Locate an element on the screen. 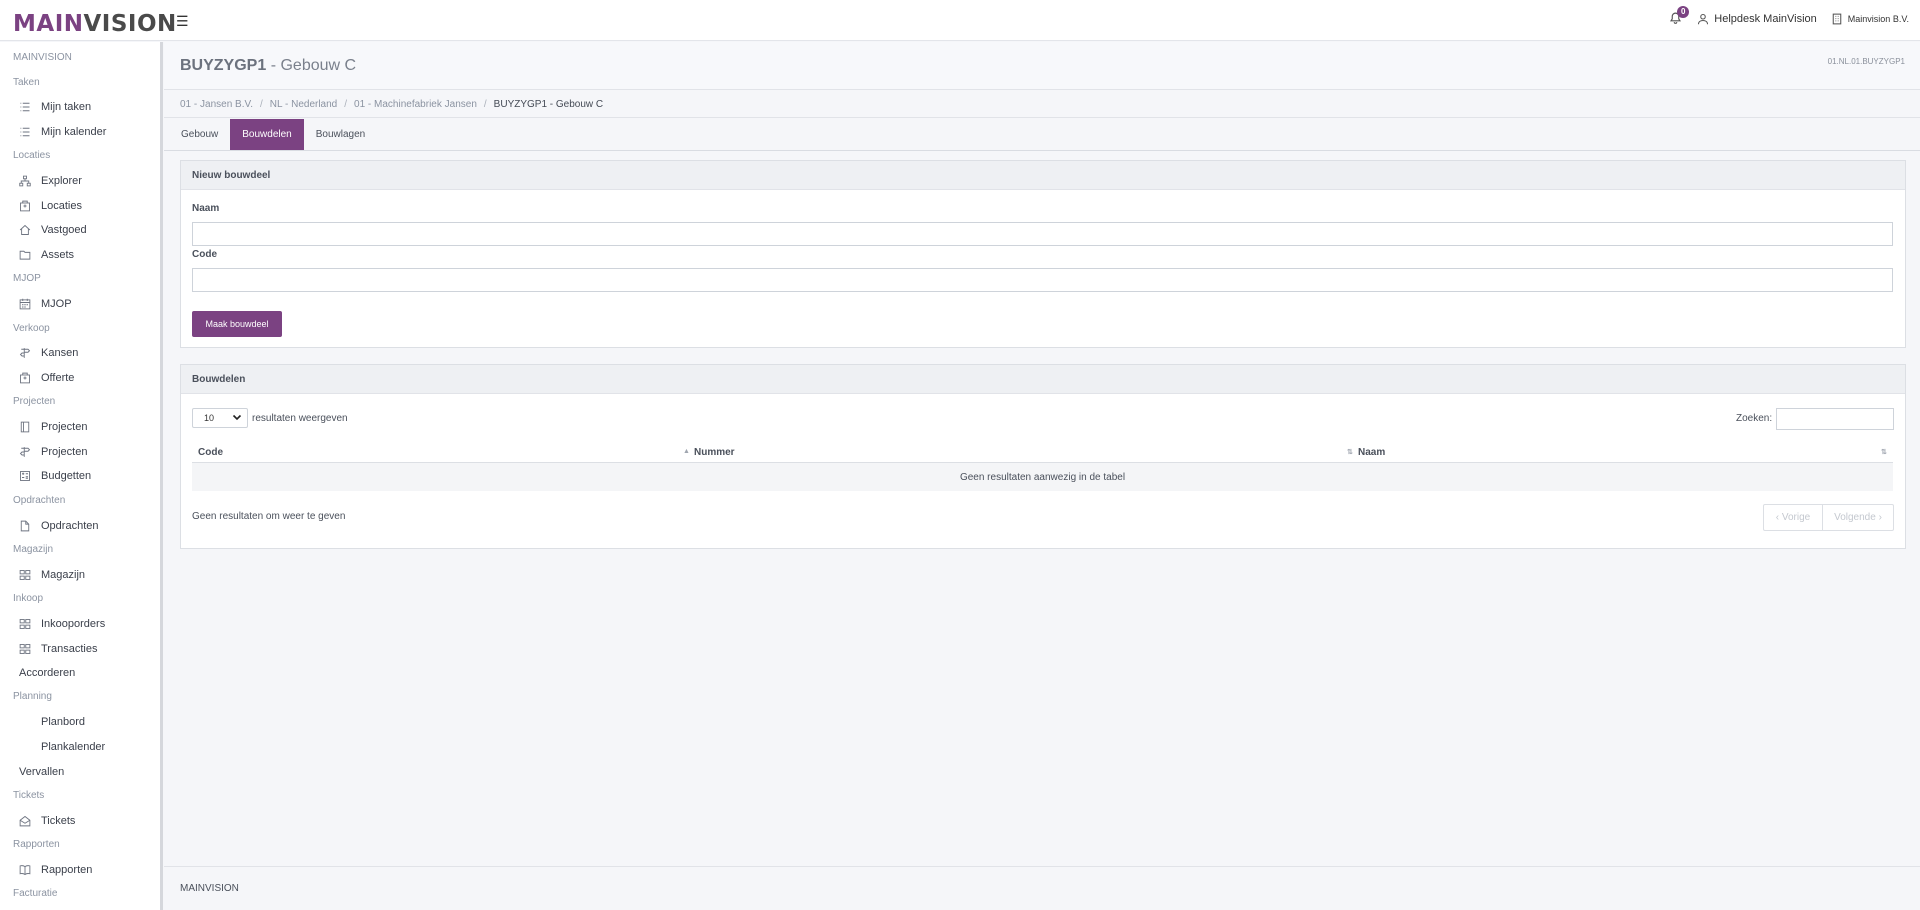 The height and width of the screenshot is (910, 1920). object-code: 01.NL.01.BUYZYGP1 is located at coordinates (1866, 61).